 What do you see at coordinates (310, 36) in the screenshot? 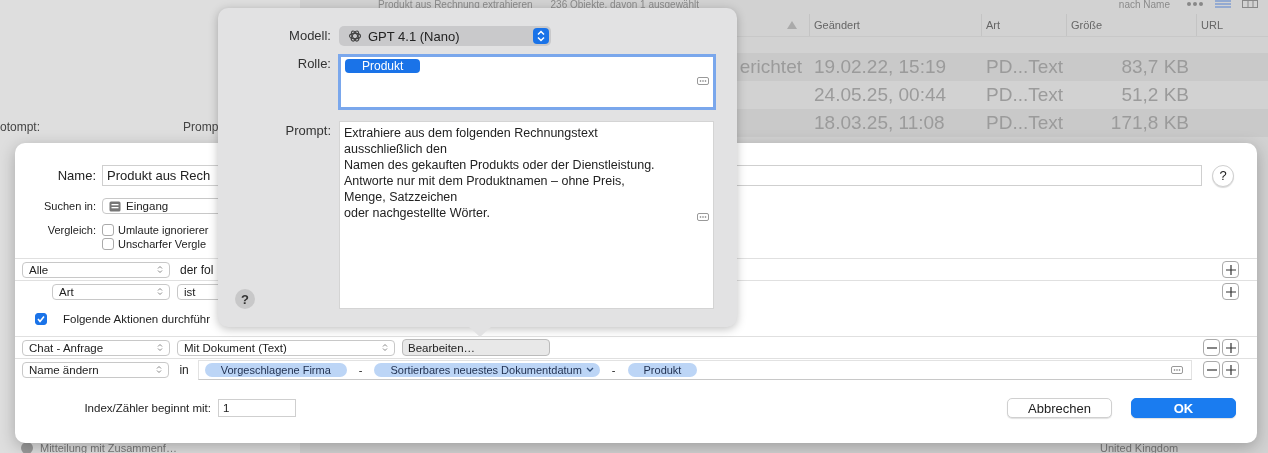
I see `field-label: Modell:` at bounding box center [310, 36].